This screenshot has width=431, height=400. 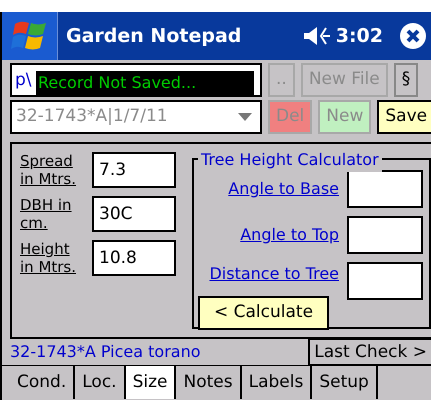 I want to click on calculator-link: Angle to Base, so click(x=283, y=189).